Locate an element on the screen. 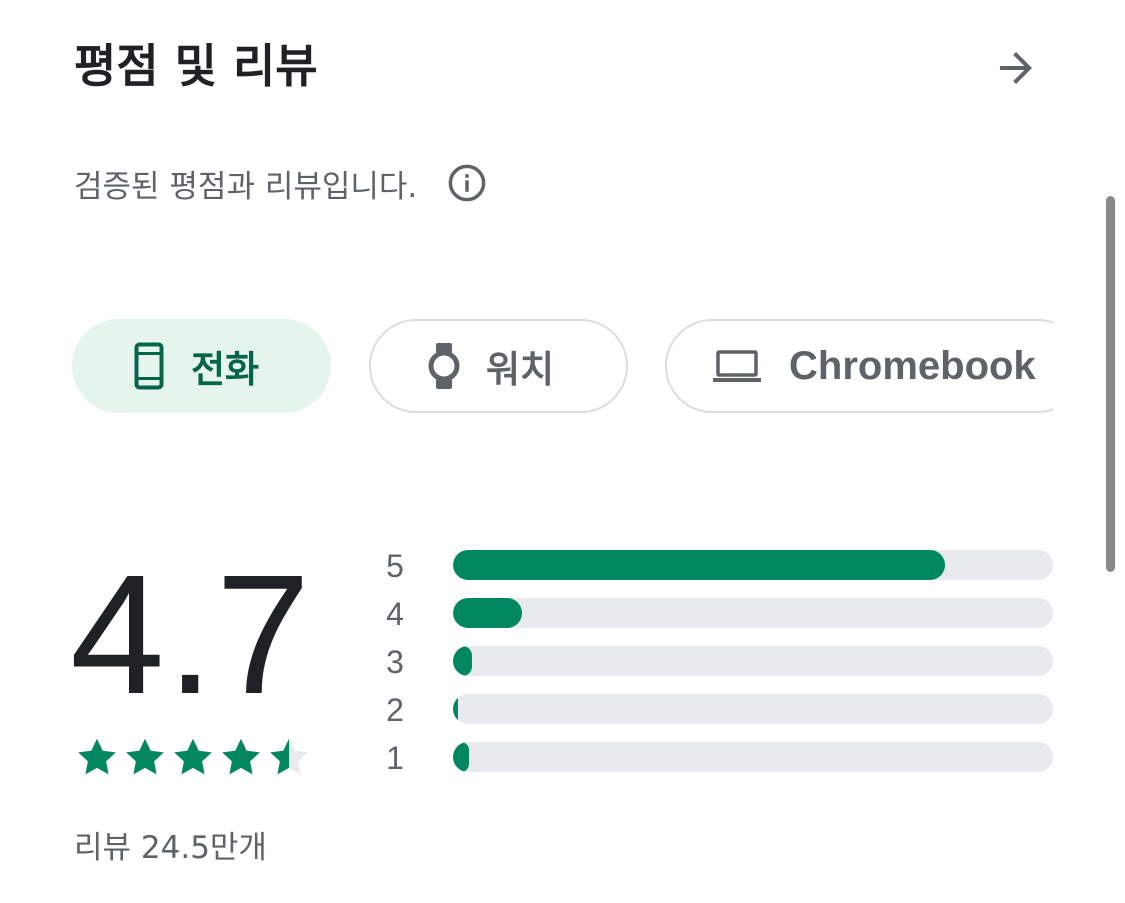 The height and width of the screenshot is (903, 1125). histogram-row: 3 is located at coordinates (717, 666).